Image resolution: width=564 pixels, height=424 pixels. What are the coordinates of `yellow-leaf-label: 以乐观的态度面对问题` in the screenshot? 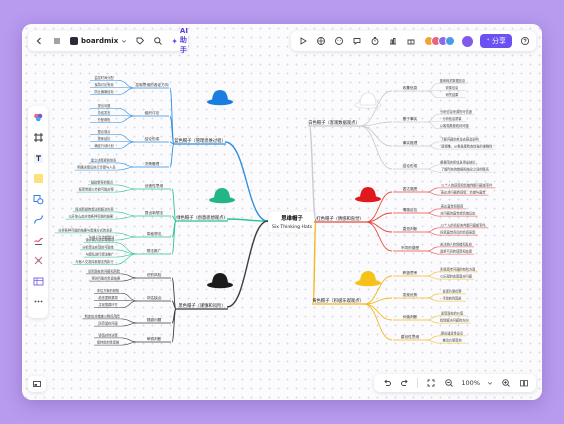 It's located at (456, 276).